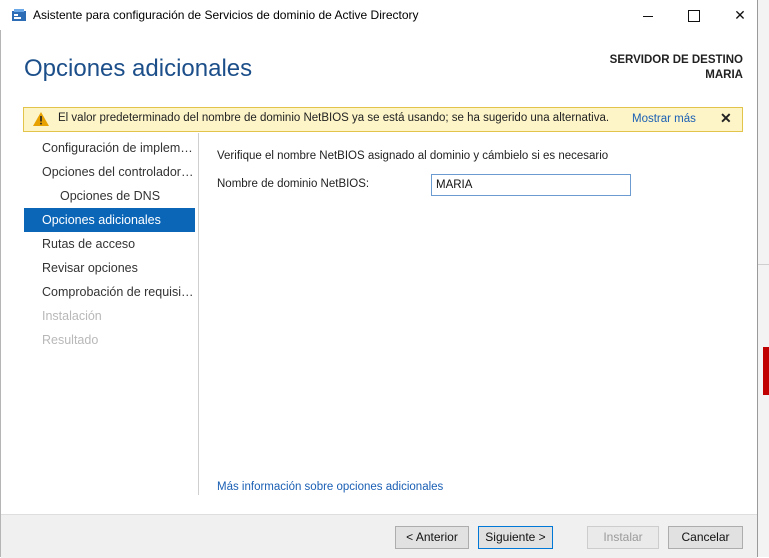 The height and width of the screenshot is (558, 769). Describe the element at coordinates (109, 148) in the screenshot. I see `nav-item-deployment-config: Configuración de implementación` at that location.